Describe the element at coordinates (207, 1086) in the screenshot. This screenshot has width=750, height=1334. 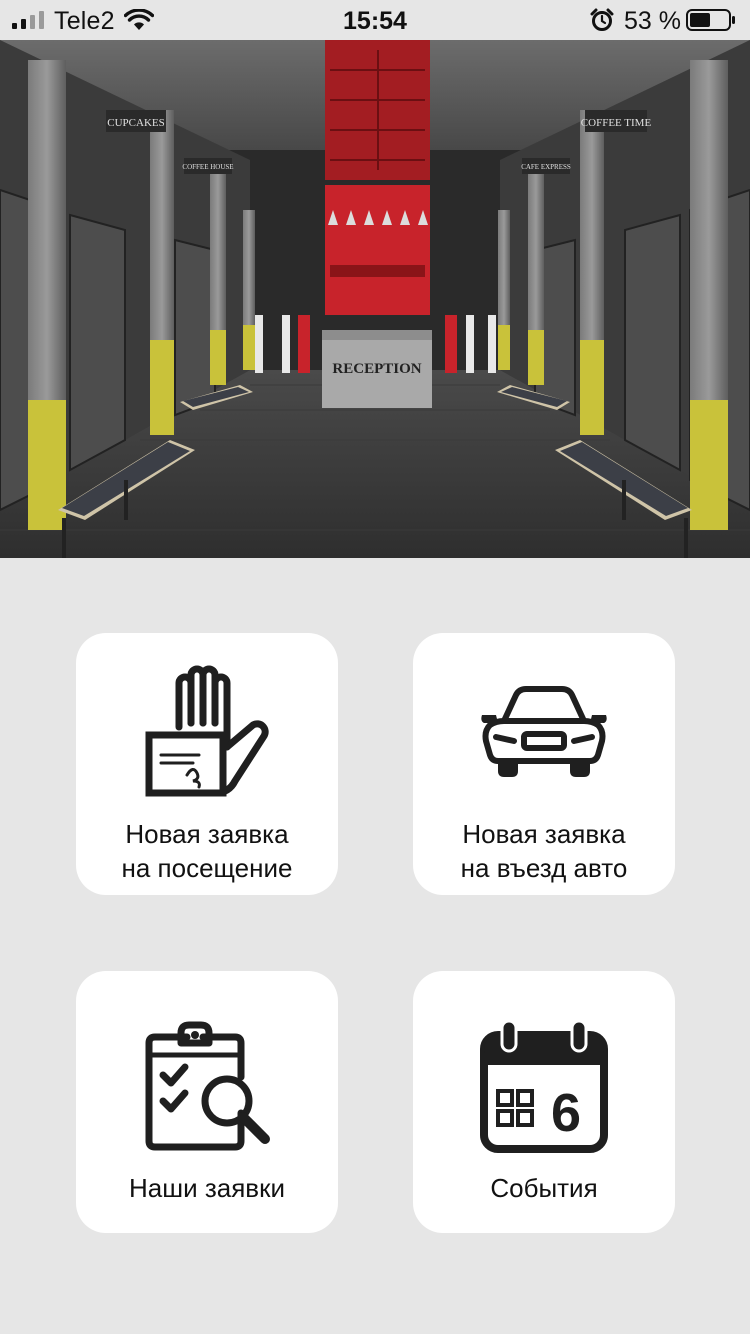
I see `clipboard-search-icon` at that location.